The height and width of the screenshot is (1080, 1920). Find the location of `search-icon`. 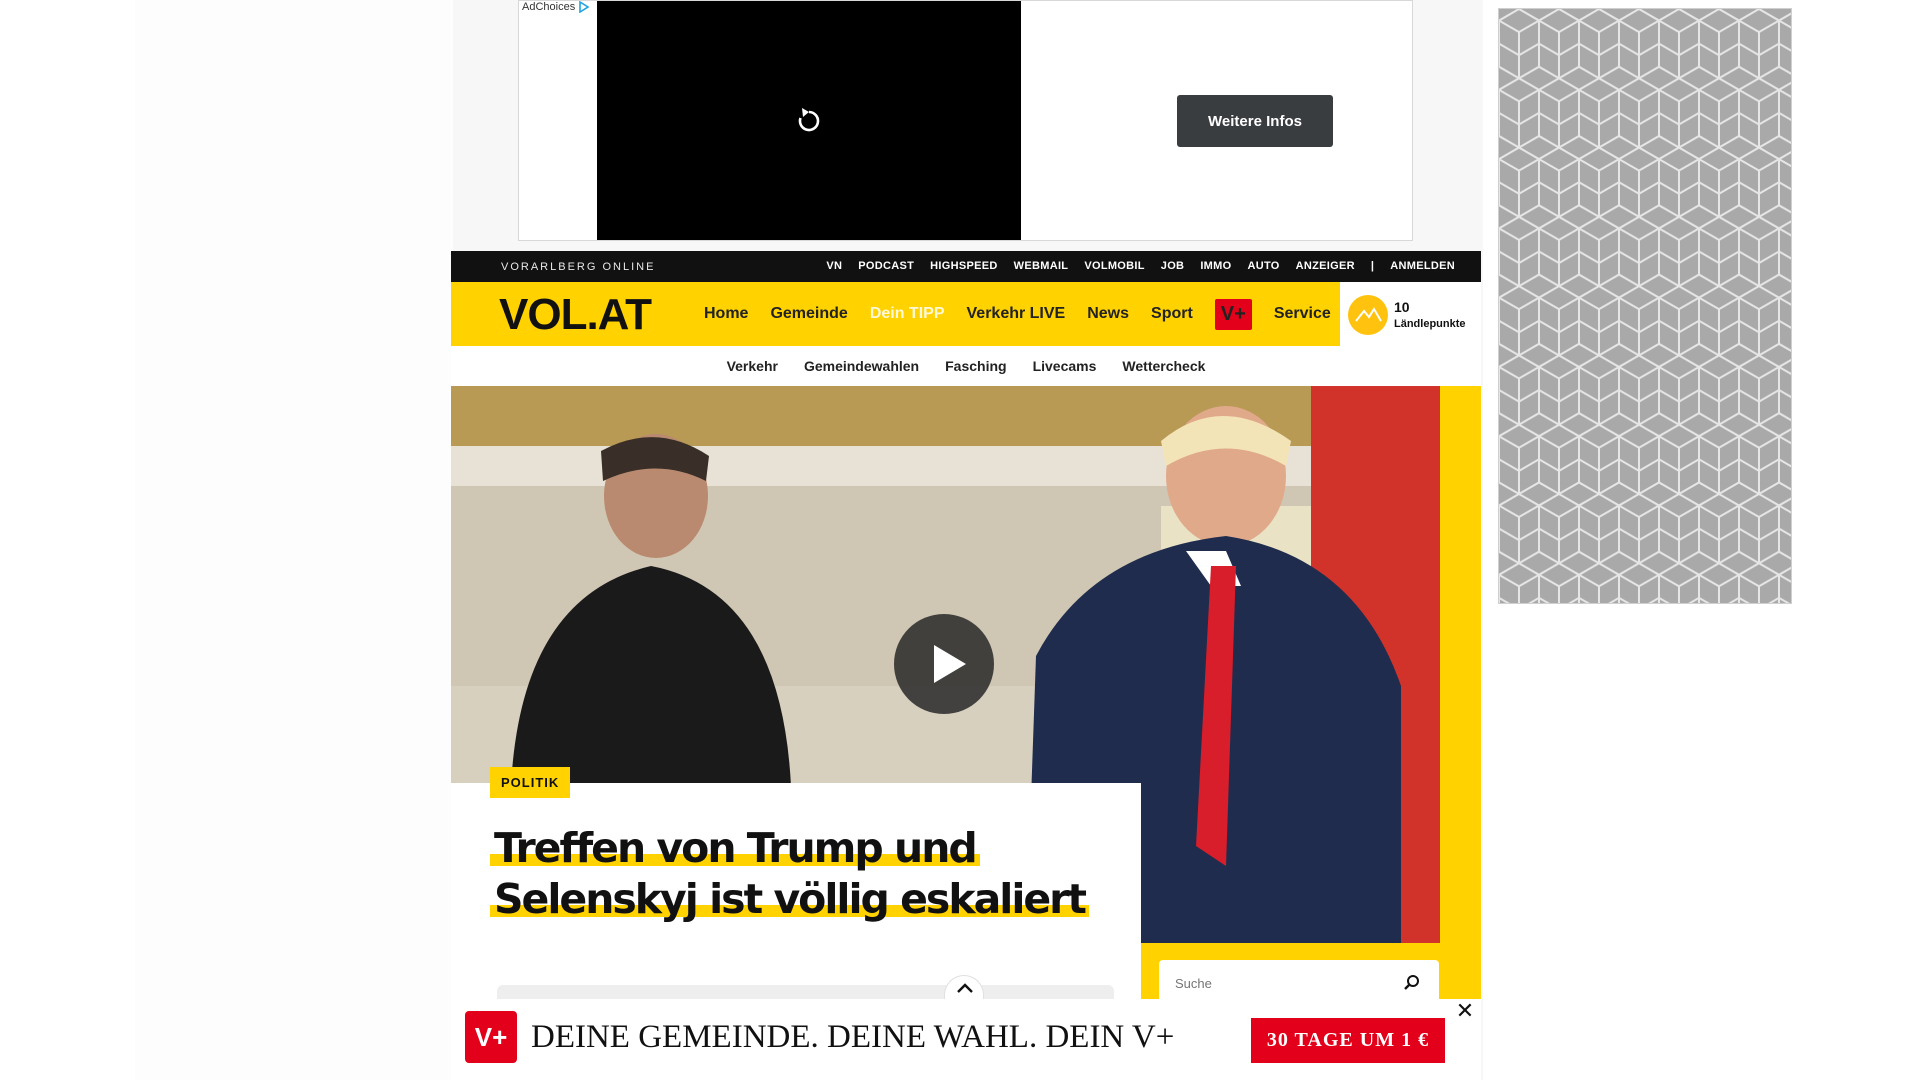

search-icon is located at coordinates (1412, 983).